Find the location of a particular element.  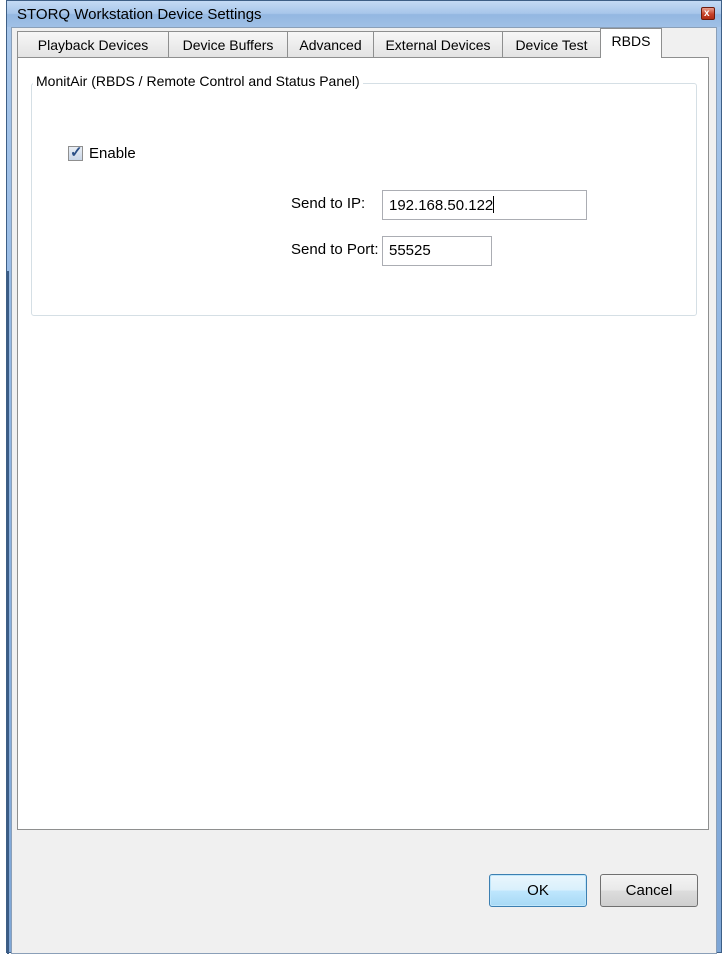

window-border-accent is located at coordinates (8, 612).